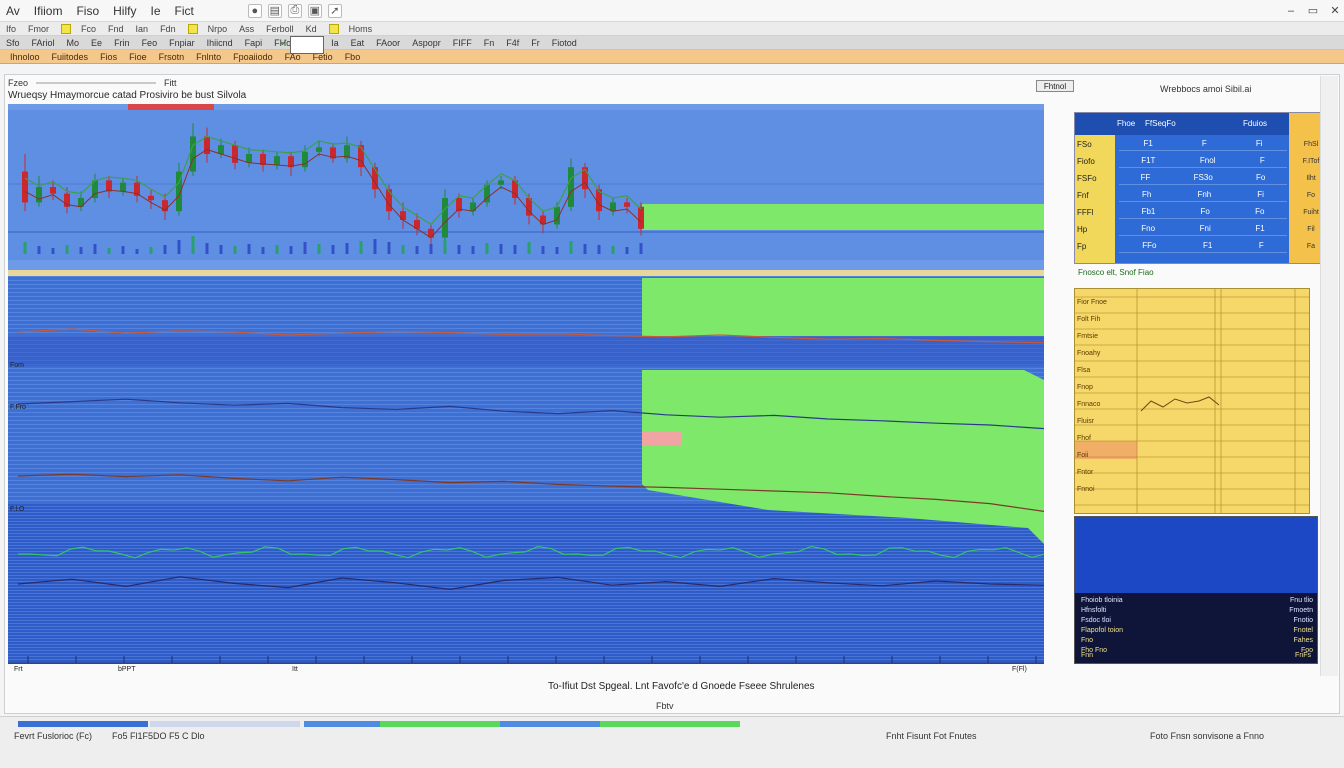 Image resolution: width=1344 pixels, height=768 pixels. What do you see at coordinates (220, 43) in the screenshot?
I see `toolbar2-item-7: Ihiicnd` at bounding box center [220, 43].